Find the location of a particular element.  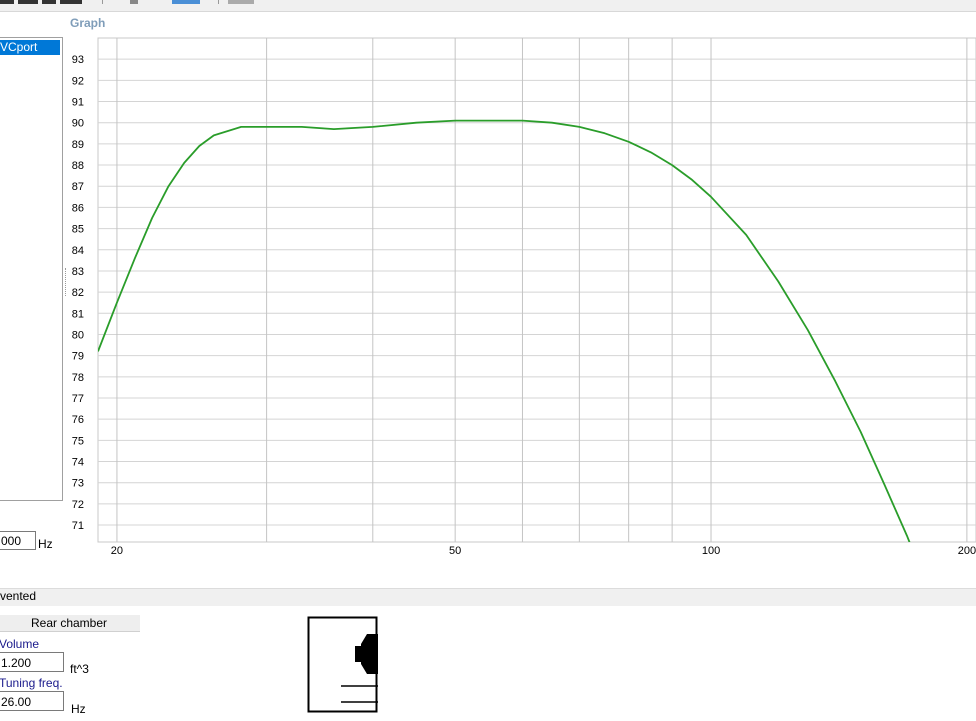

tuning-freq-unit: Hz is located at coordinates (78, 709).